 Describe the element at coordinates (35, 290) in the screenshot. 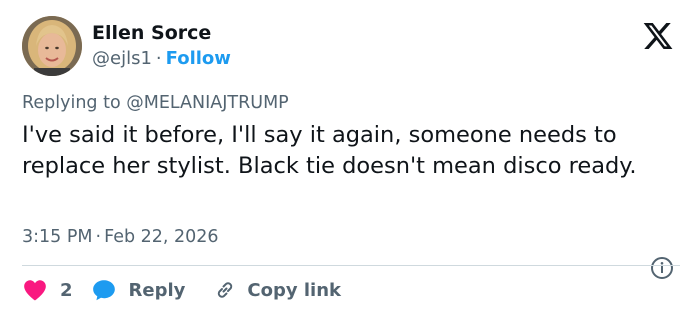

I see `heart-icon` at that location.